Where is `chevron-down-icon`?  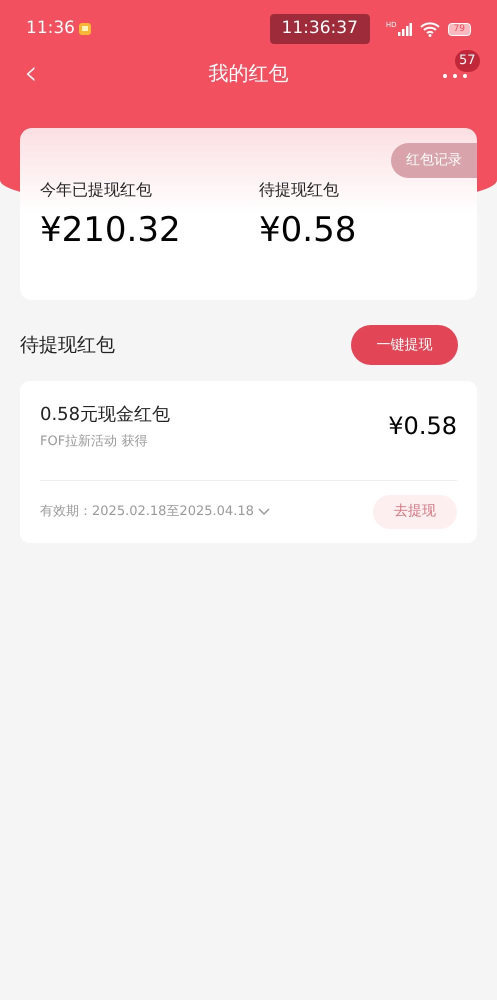
chevron-down-icon is located at coordinates (264, 512).